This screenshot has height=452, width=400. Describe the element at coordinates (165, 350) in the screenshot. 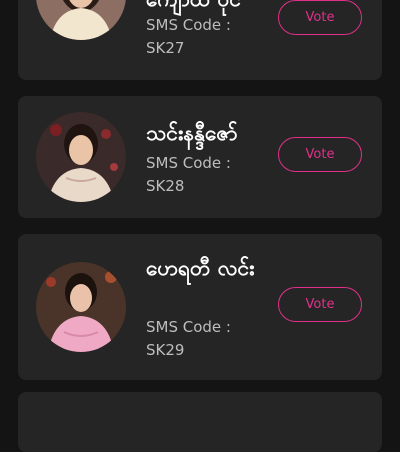

I see `sms-code: SK29` at that location.